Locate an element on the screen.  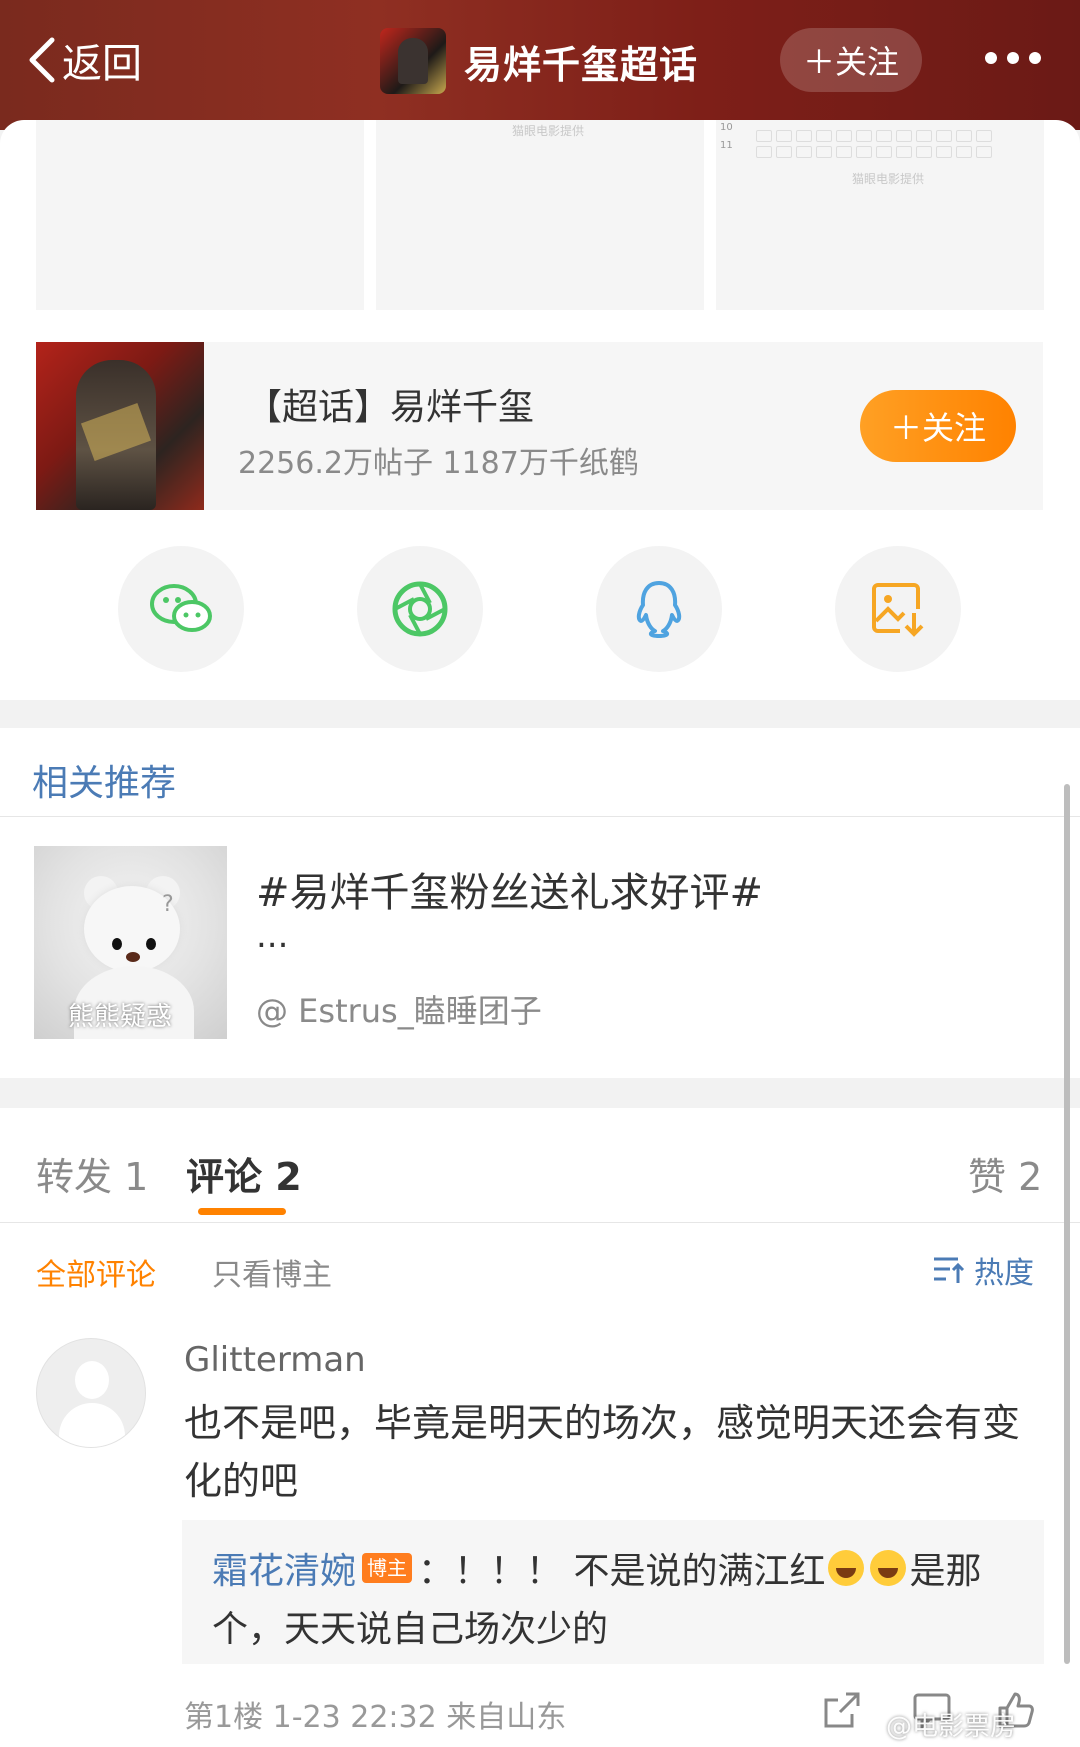
supertopic-header: 易烊千玺超话 is located at coordinates (539, 61).